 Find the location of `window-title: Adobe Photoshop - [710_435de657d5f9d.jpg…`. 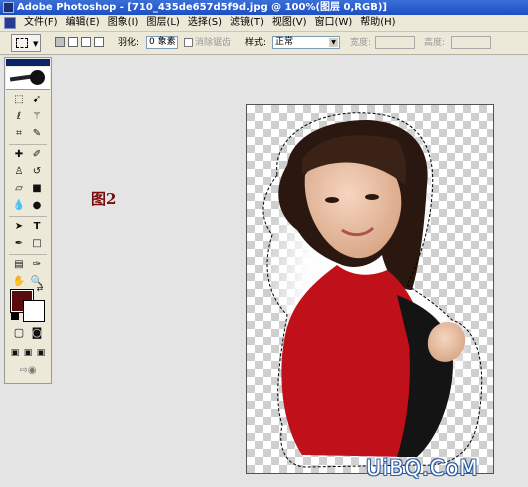

window-title: Adobe Photoshop - [710_435de657d5f9d.jpg… is located at coordinates (202, 7).